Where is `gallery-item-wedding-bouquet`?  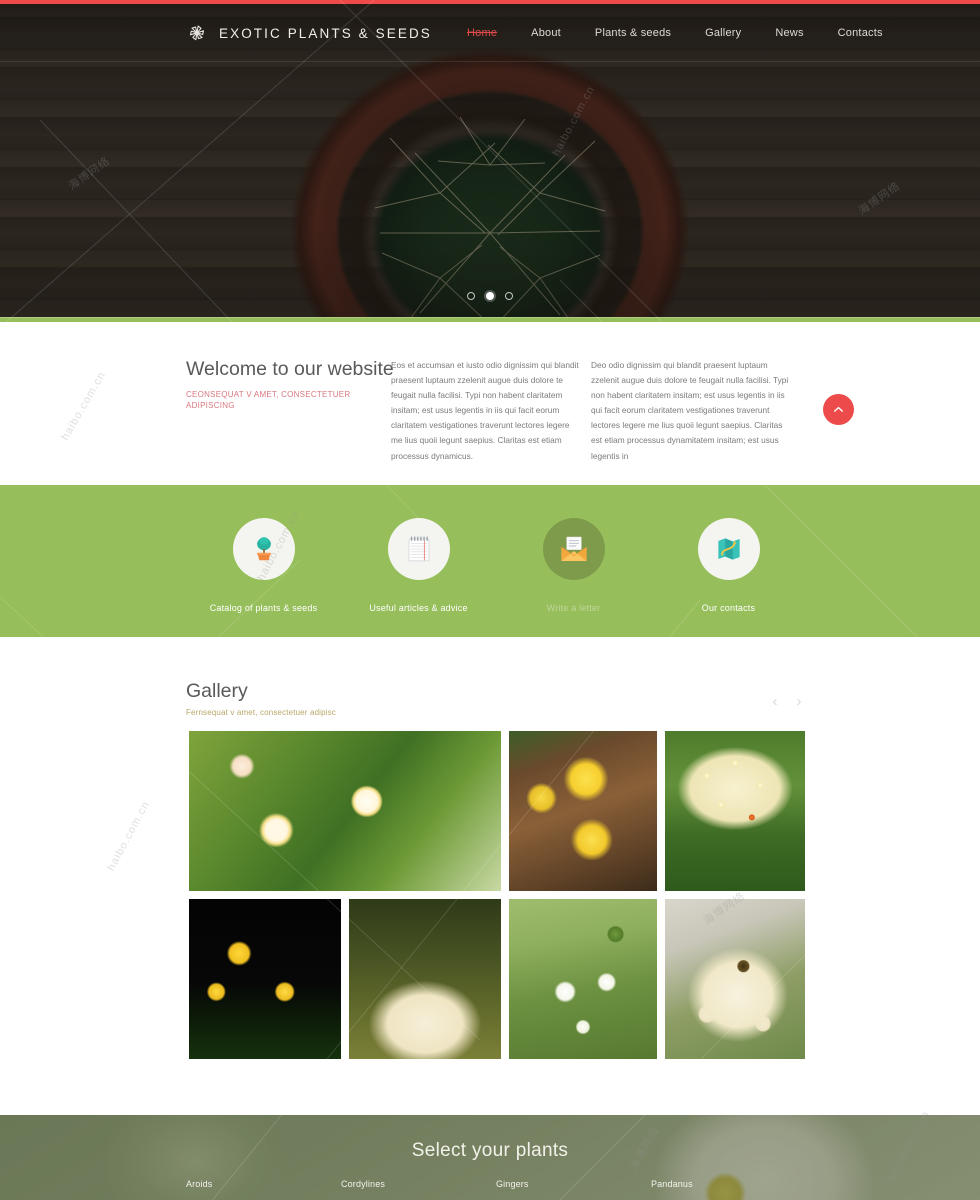 gallery-item-wedding-bouquet is located at coordinates (735, 979).